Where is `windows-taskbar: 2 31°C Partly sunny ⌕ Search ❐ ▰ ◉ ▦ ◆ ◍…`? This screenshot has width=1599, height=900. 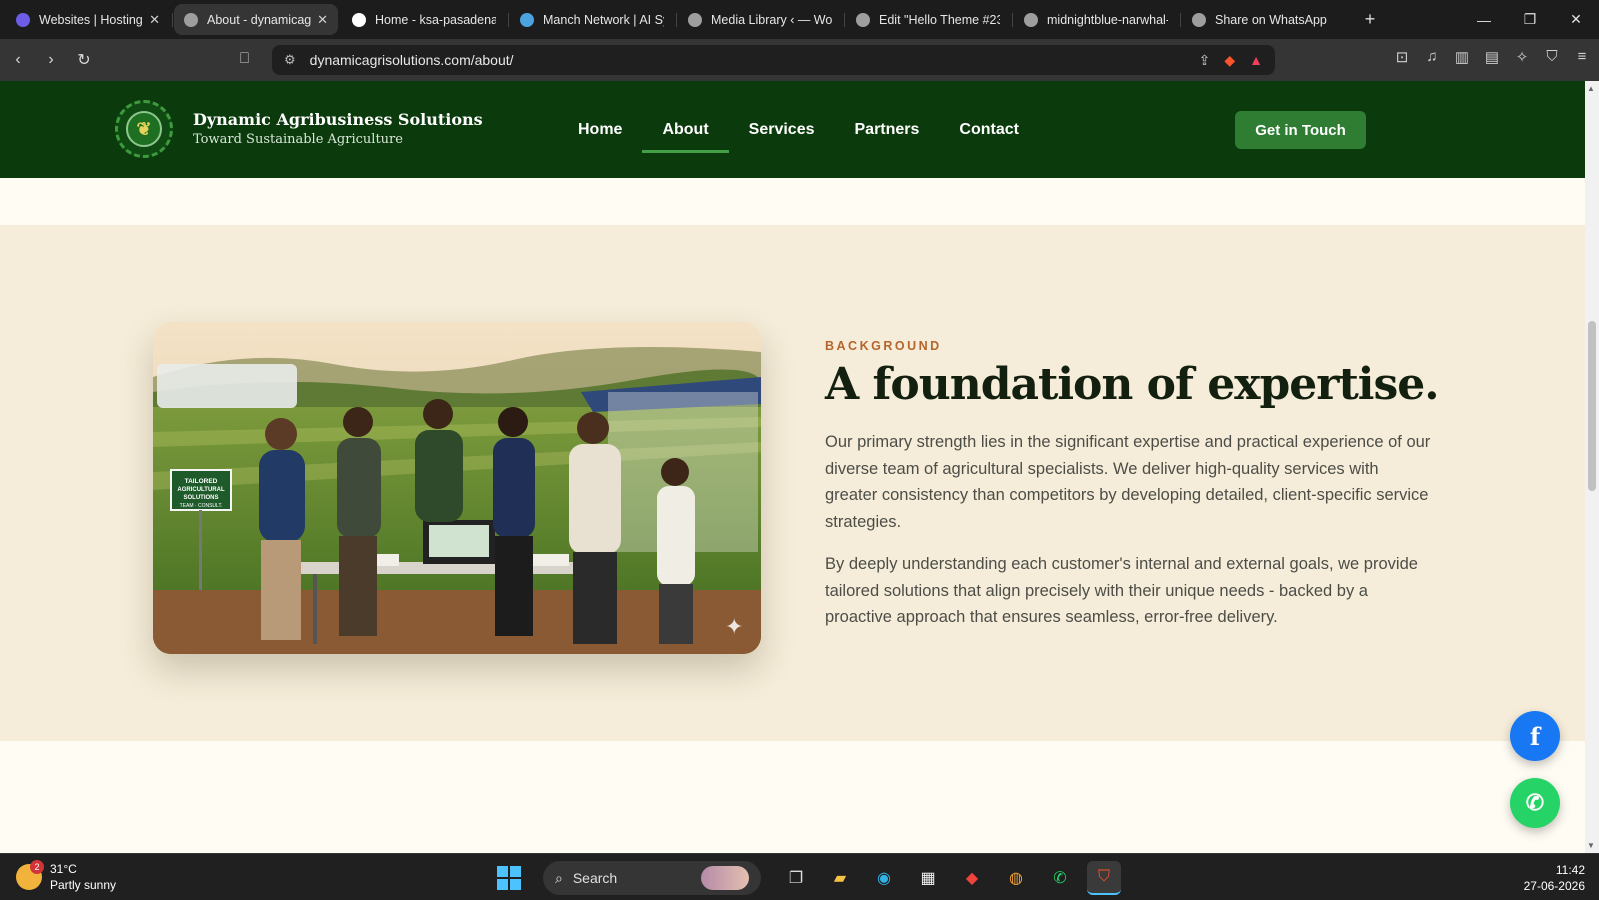 windows-taskbar: 2 31°C Partly sunny ⌕ Search ❐ ▰ ◉ ▦ ◆ ◍… is located at coordinates (799, 876).